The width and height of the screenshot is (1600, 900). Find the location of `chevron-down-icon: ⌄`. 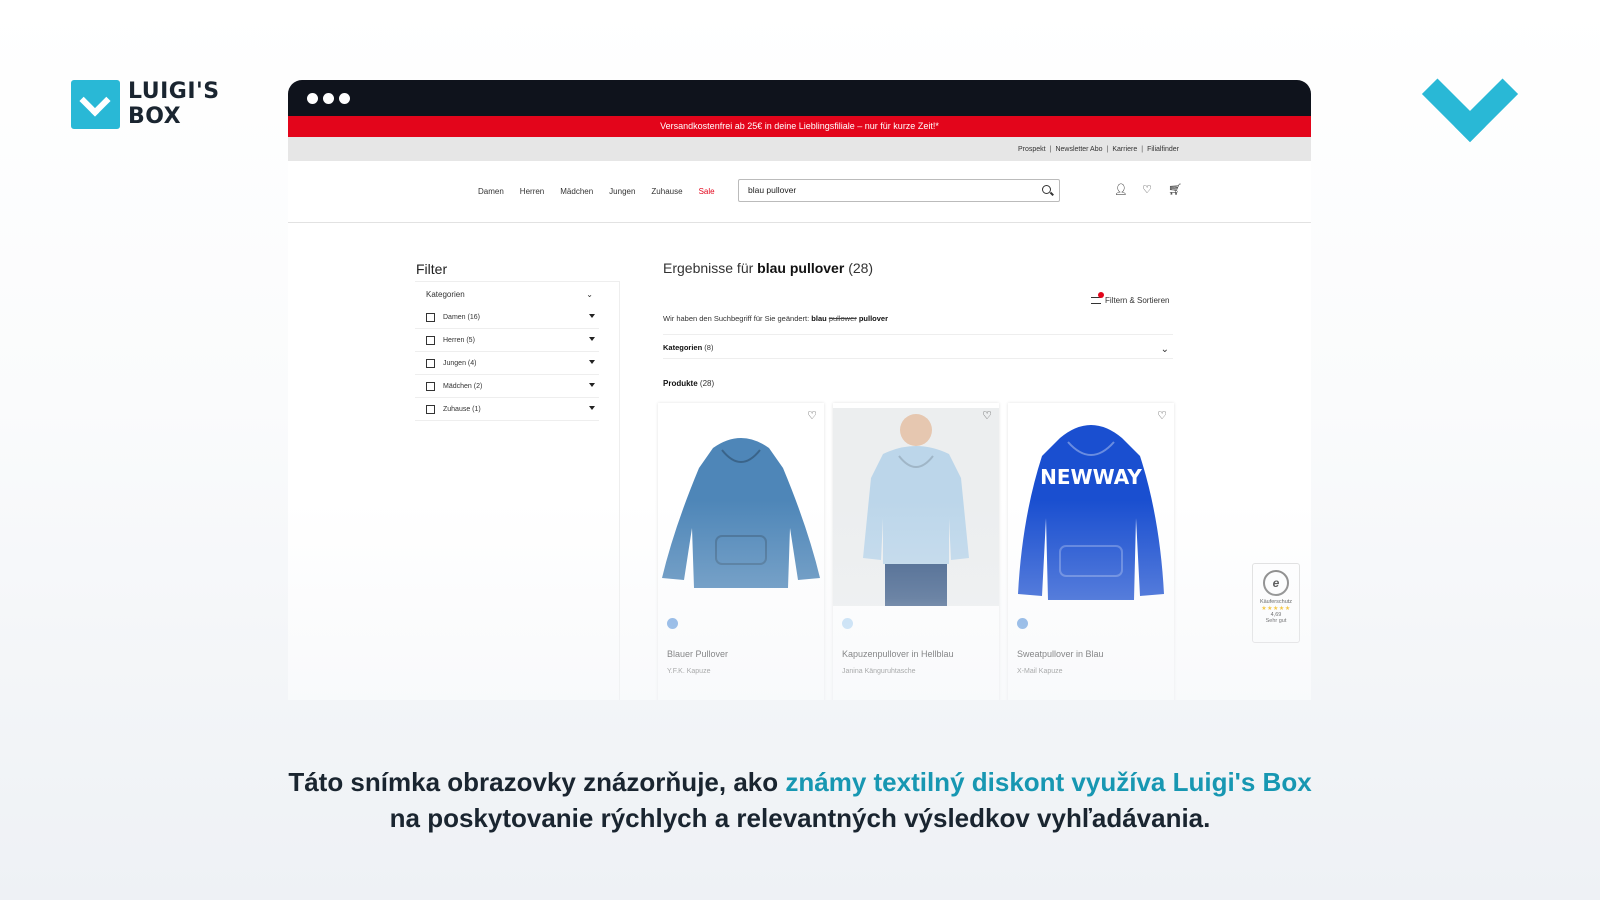

chevron-down-icon: ⌄ is located at coordinates (589, 294).